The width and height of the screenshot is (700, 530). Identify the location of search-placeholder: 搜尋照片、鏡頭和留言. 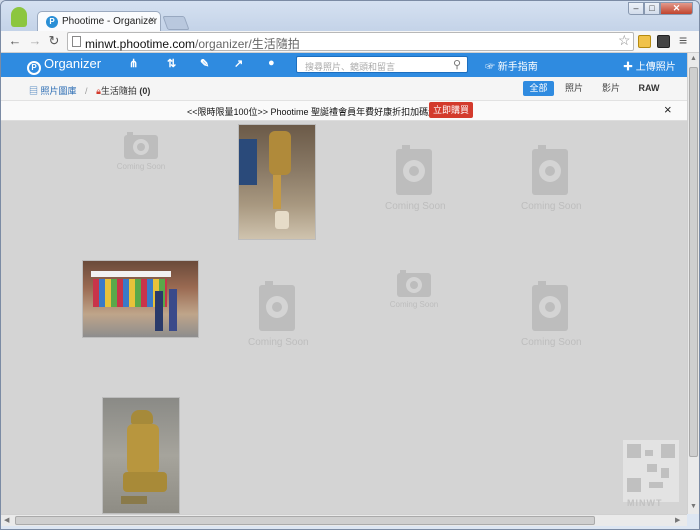
(350, 67).